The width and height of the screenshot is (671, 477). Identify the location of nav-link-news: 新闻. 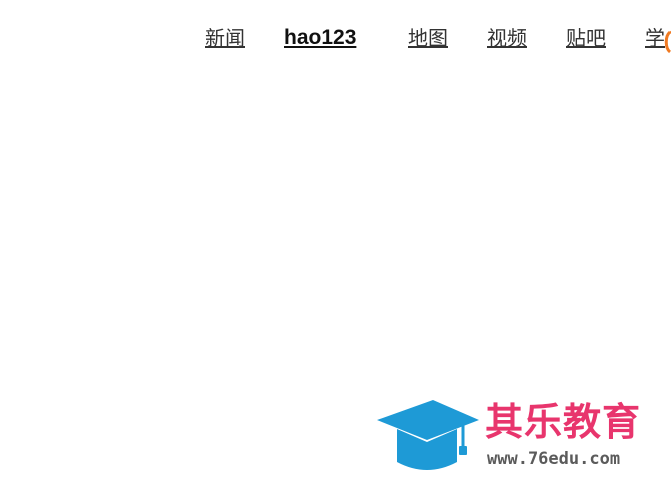
(225, 38).